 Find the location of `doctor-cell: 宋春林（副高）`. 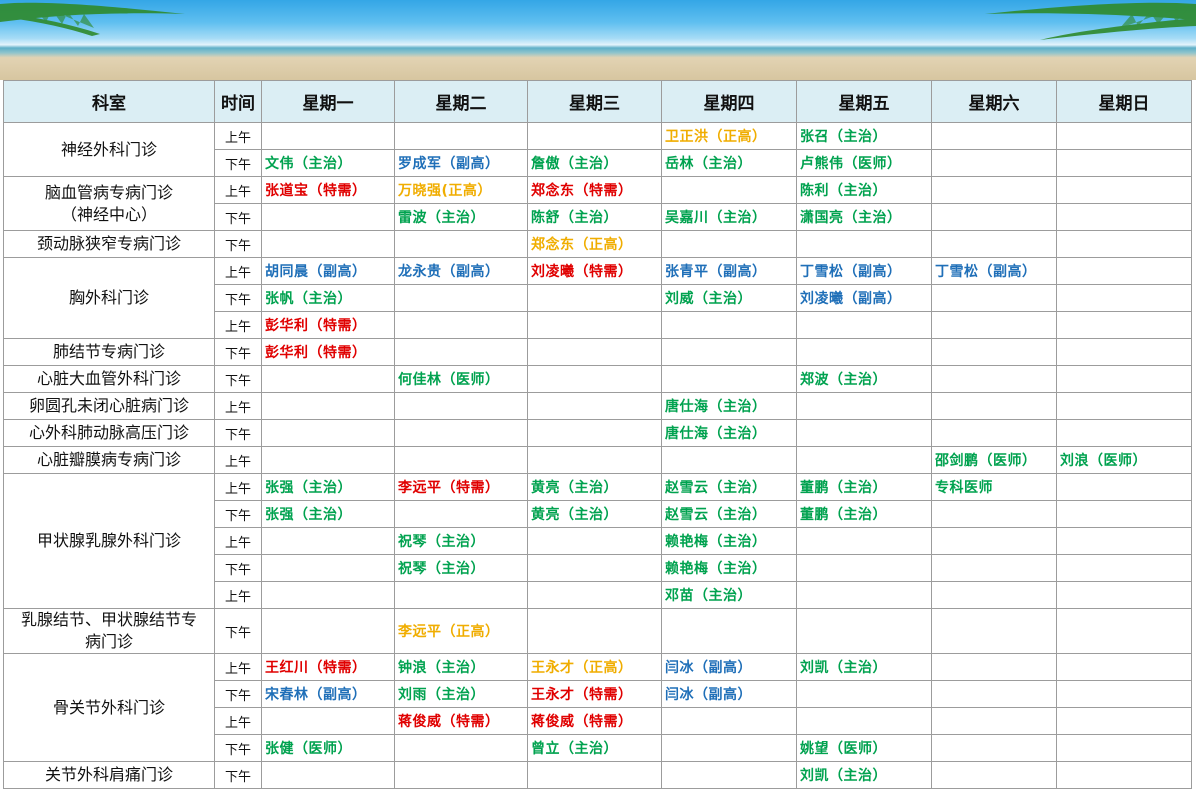

doctor-cell: 宋春林（副高） is located at coordinates (328, 694).